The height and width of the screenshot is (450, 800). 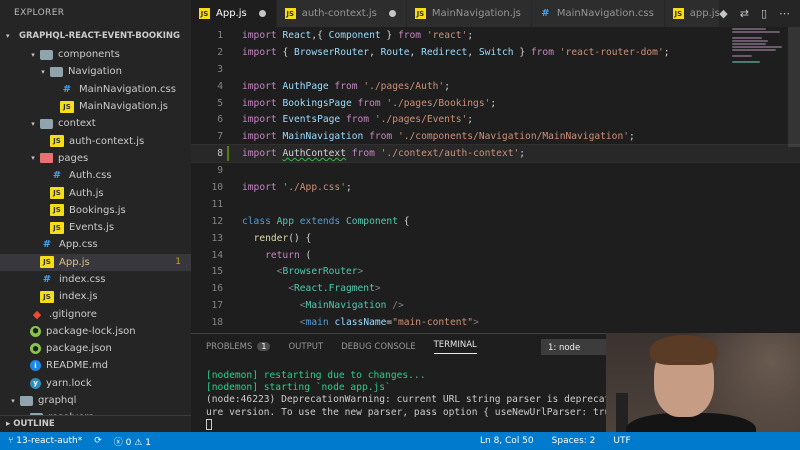 What do you see at coordinates (495, 187) in the screenshot?
I see `code-line: 10 import './App.css';` at bounding box center [495, 187].